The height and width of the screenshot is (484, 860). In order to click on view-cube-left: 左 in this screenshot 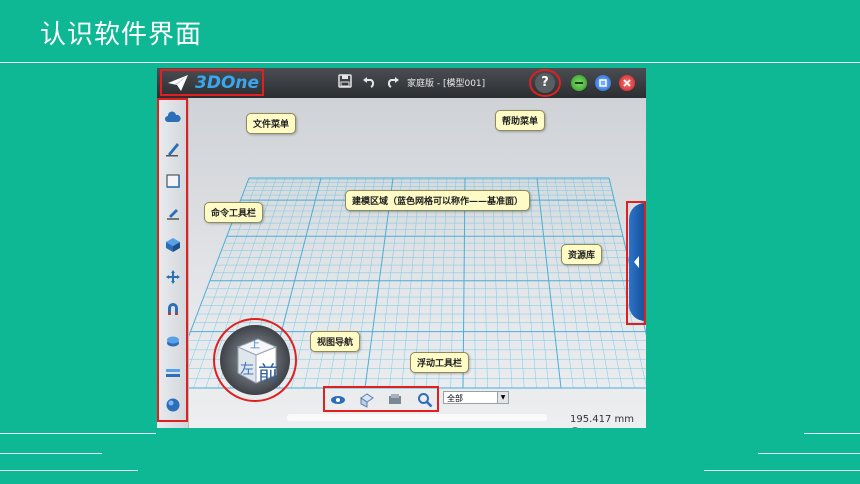, I will do `click(247, 369)`.